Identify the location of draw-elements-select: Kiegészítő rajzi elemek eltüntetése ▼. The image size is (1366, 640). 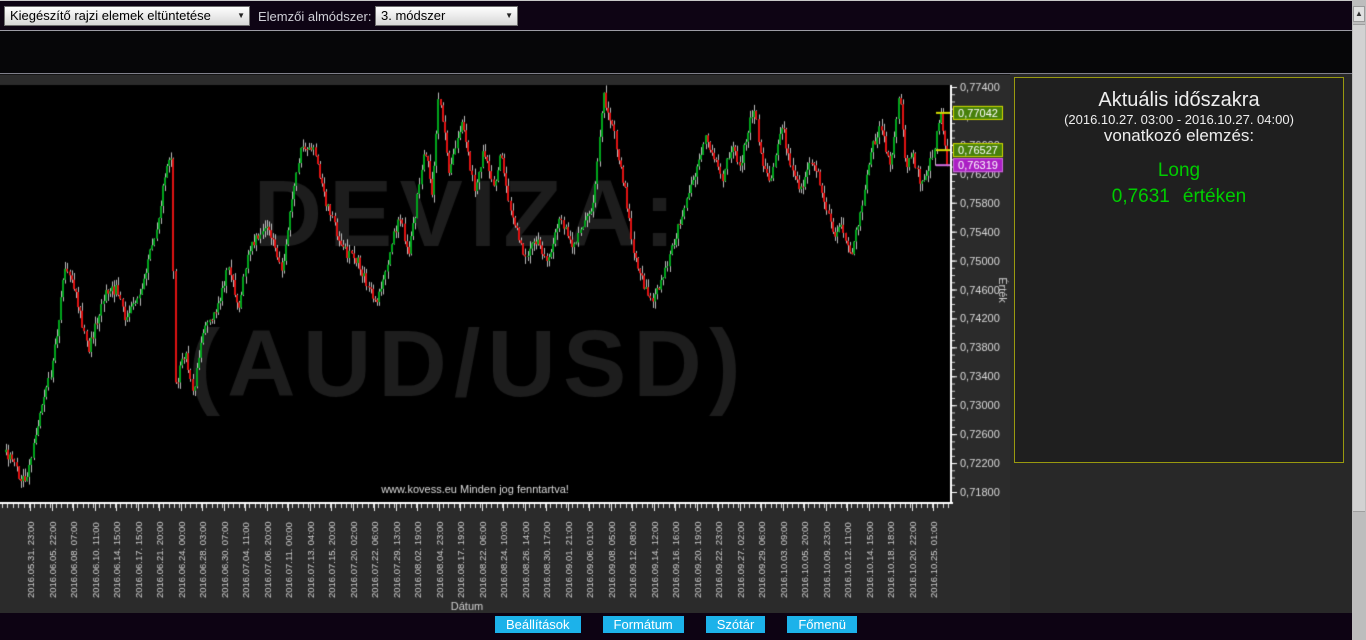
(127, 16).